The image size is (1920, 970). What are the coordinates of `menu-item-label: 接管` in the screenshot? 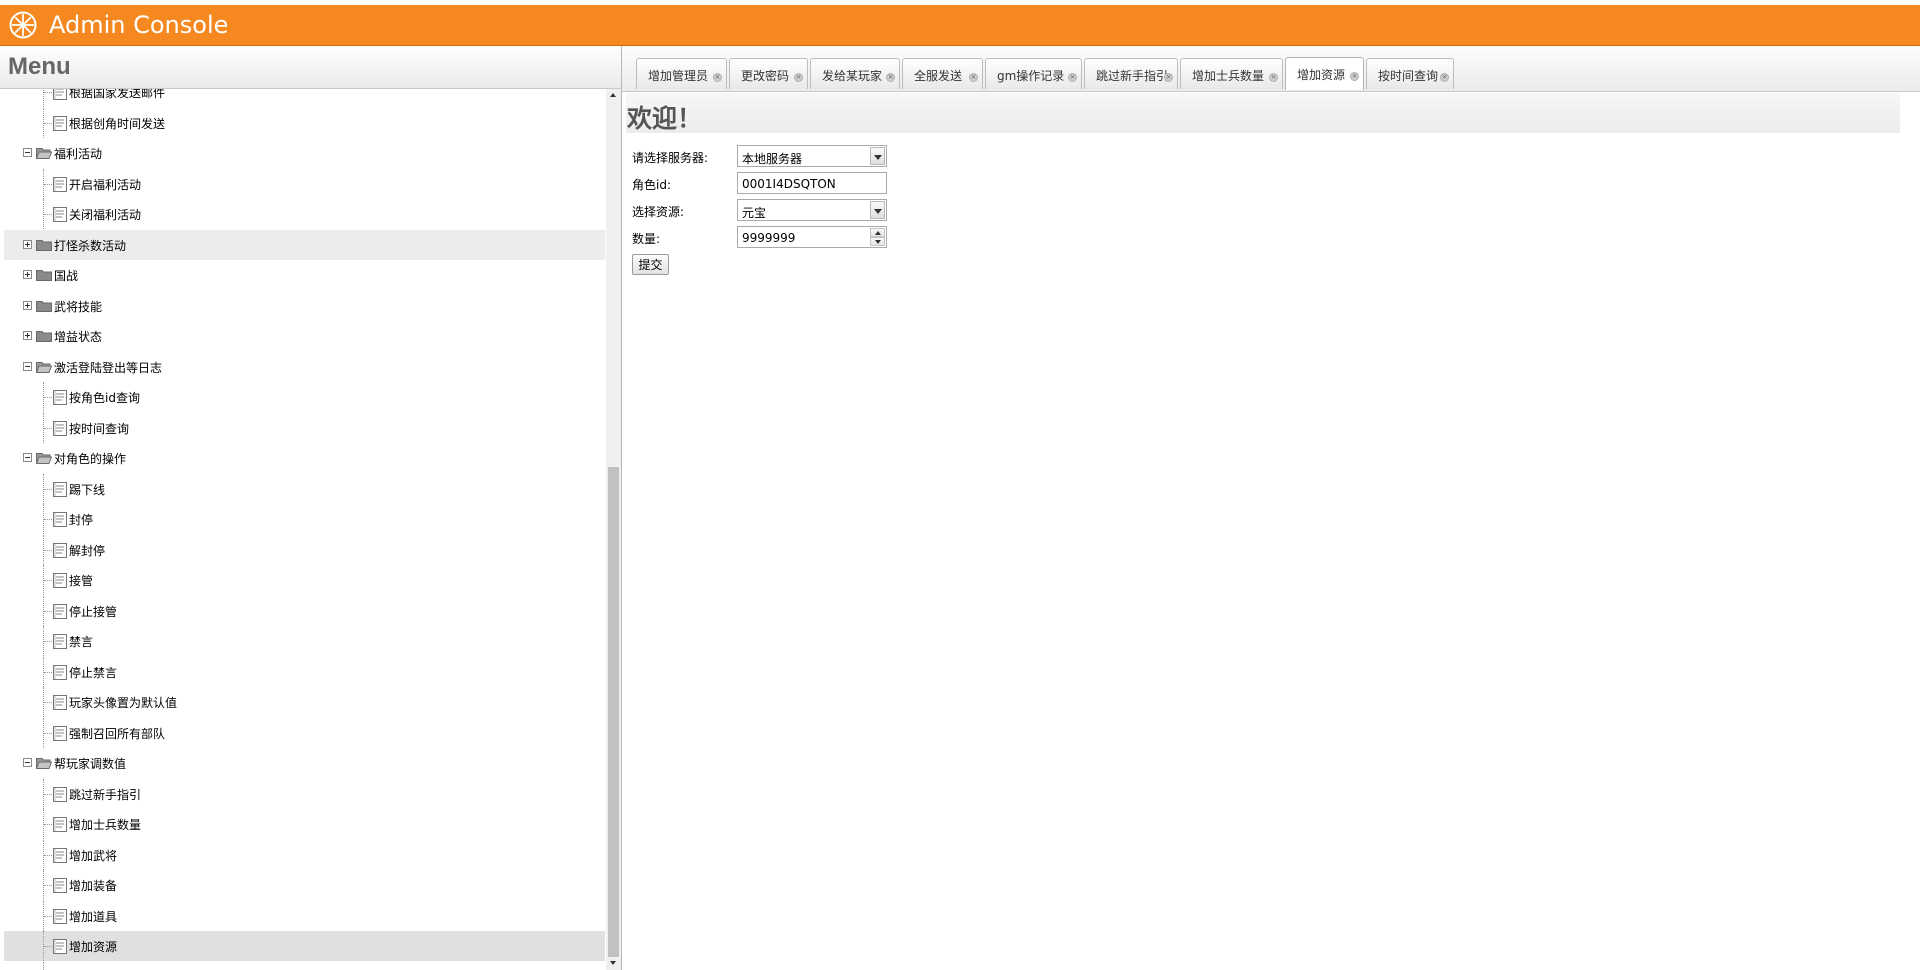 It's located at (81, 581).